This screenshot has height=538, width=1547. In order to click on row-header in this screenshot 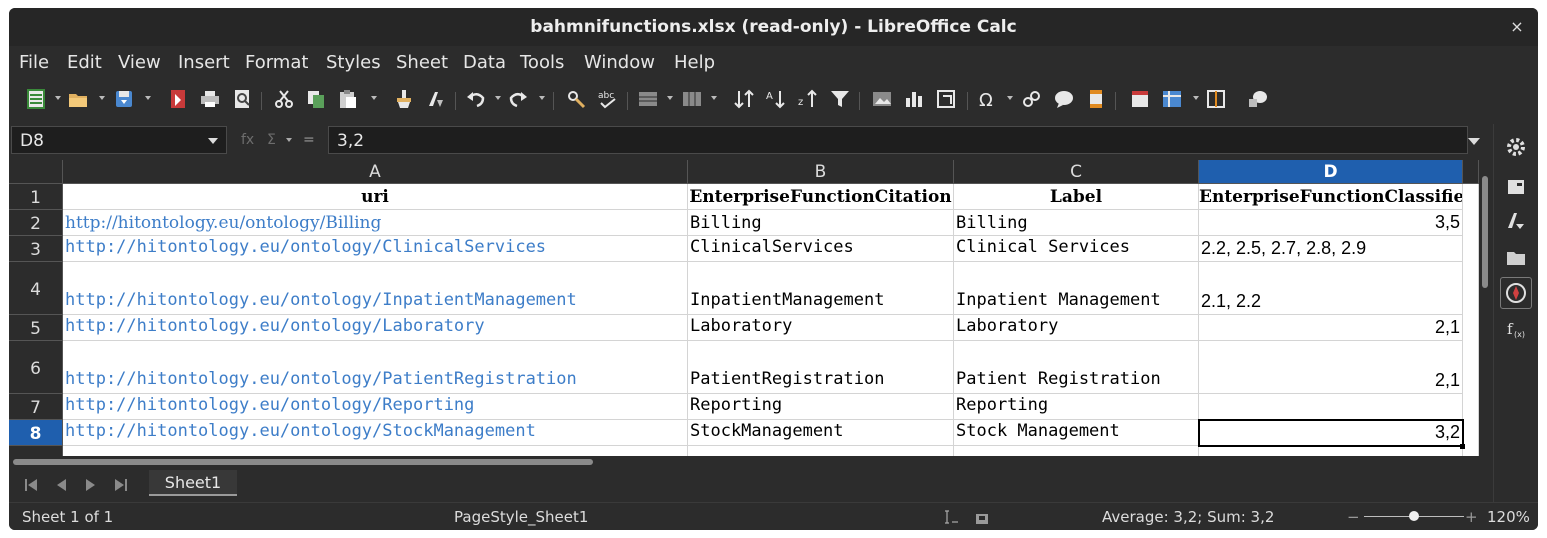, I will do `click(36, 451)`.